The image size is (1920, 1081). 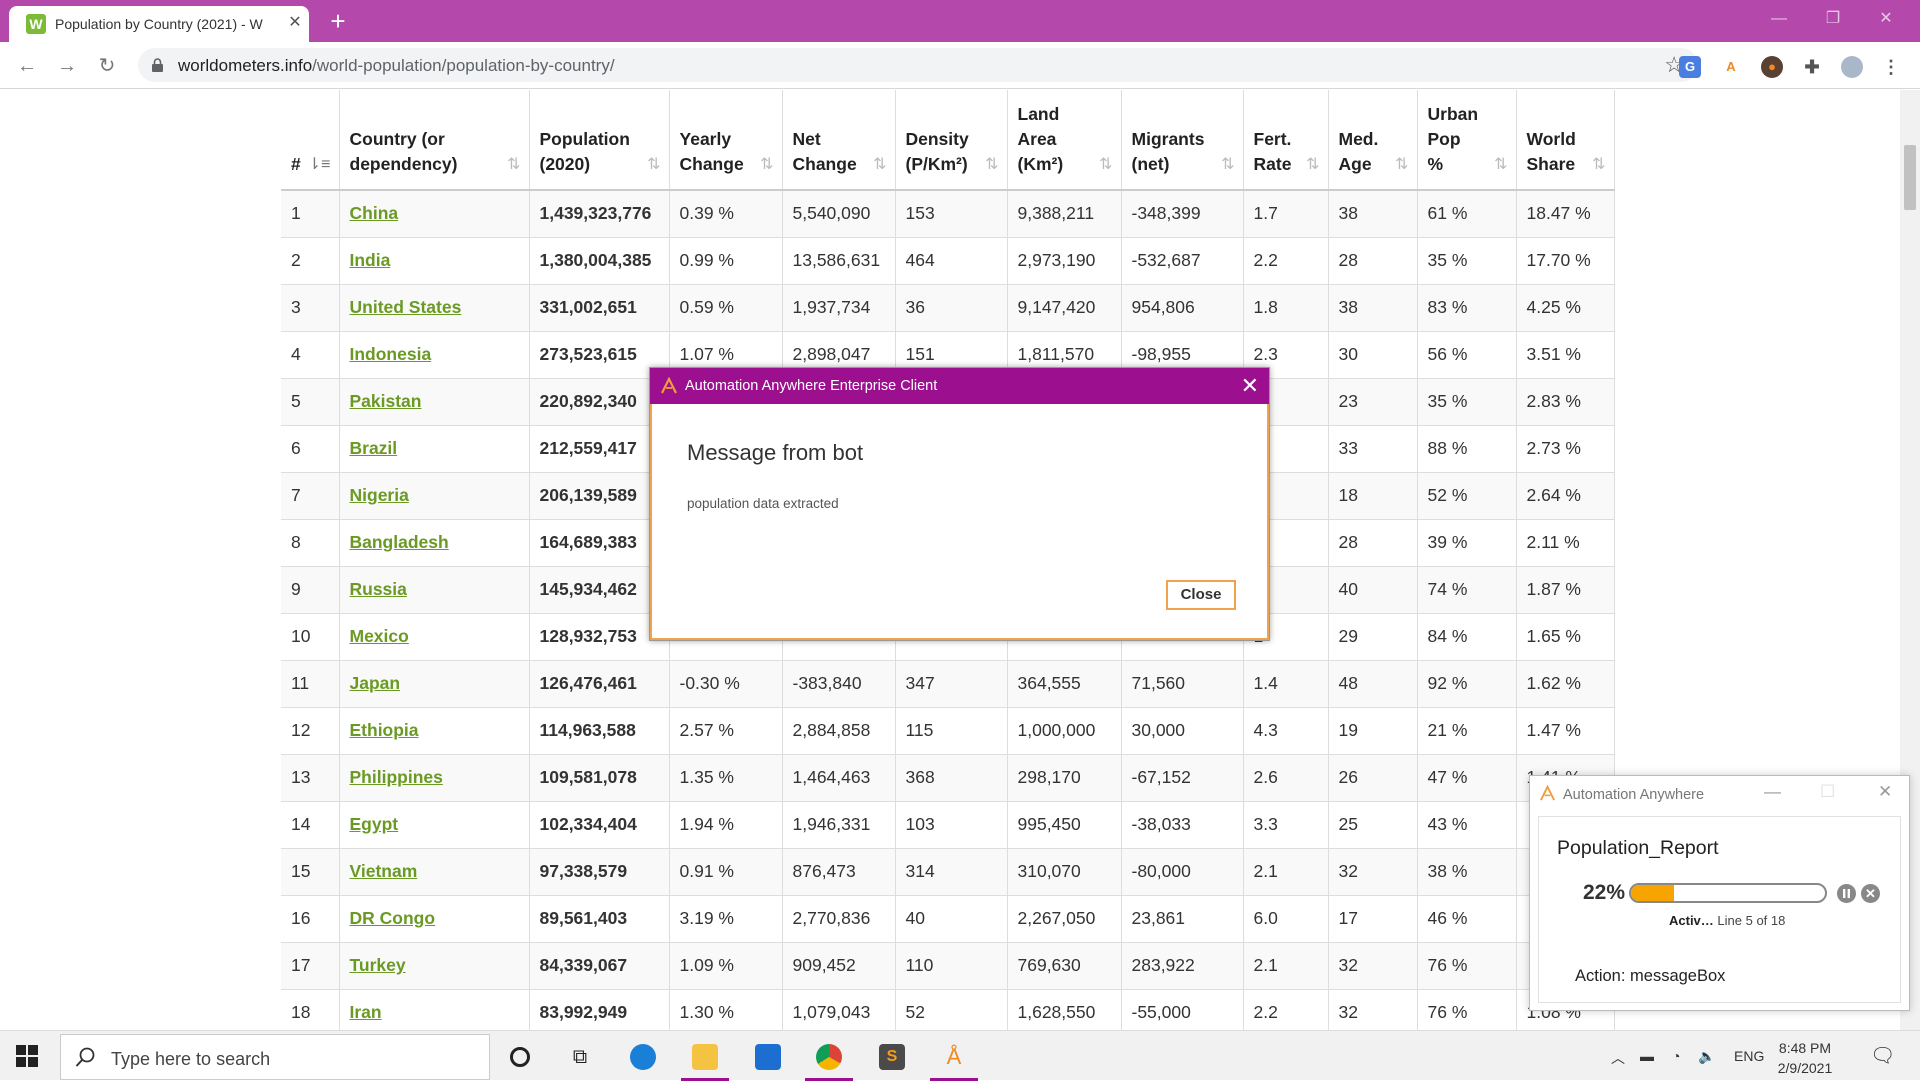 What do you see at coordinates (811, 386) in the screenshot?
I see `dialog-title: Automation Anywhere Enterprise Client` at bounding box center [811, 386].